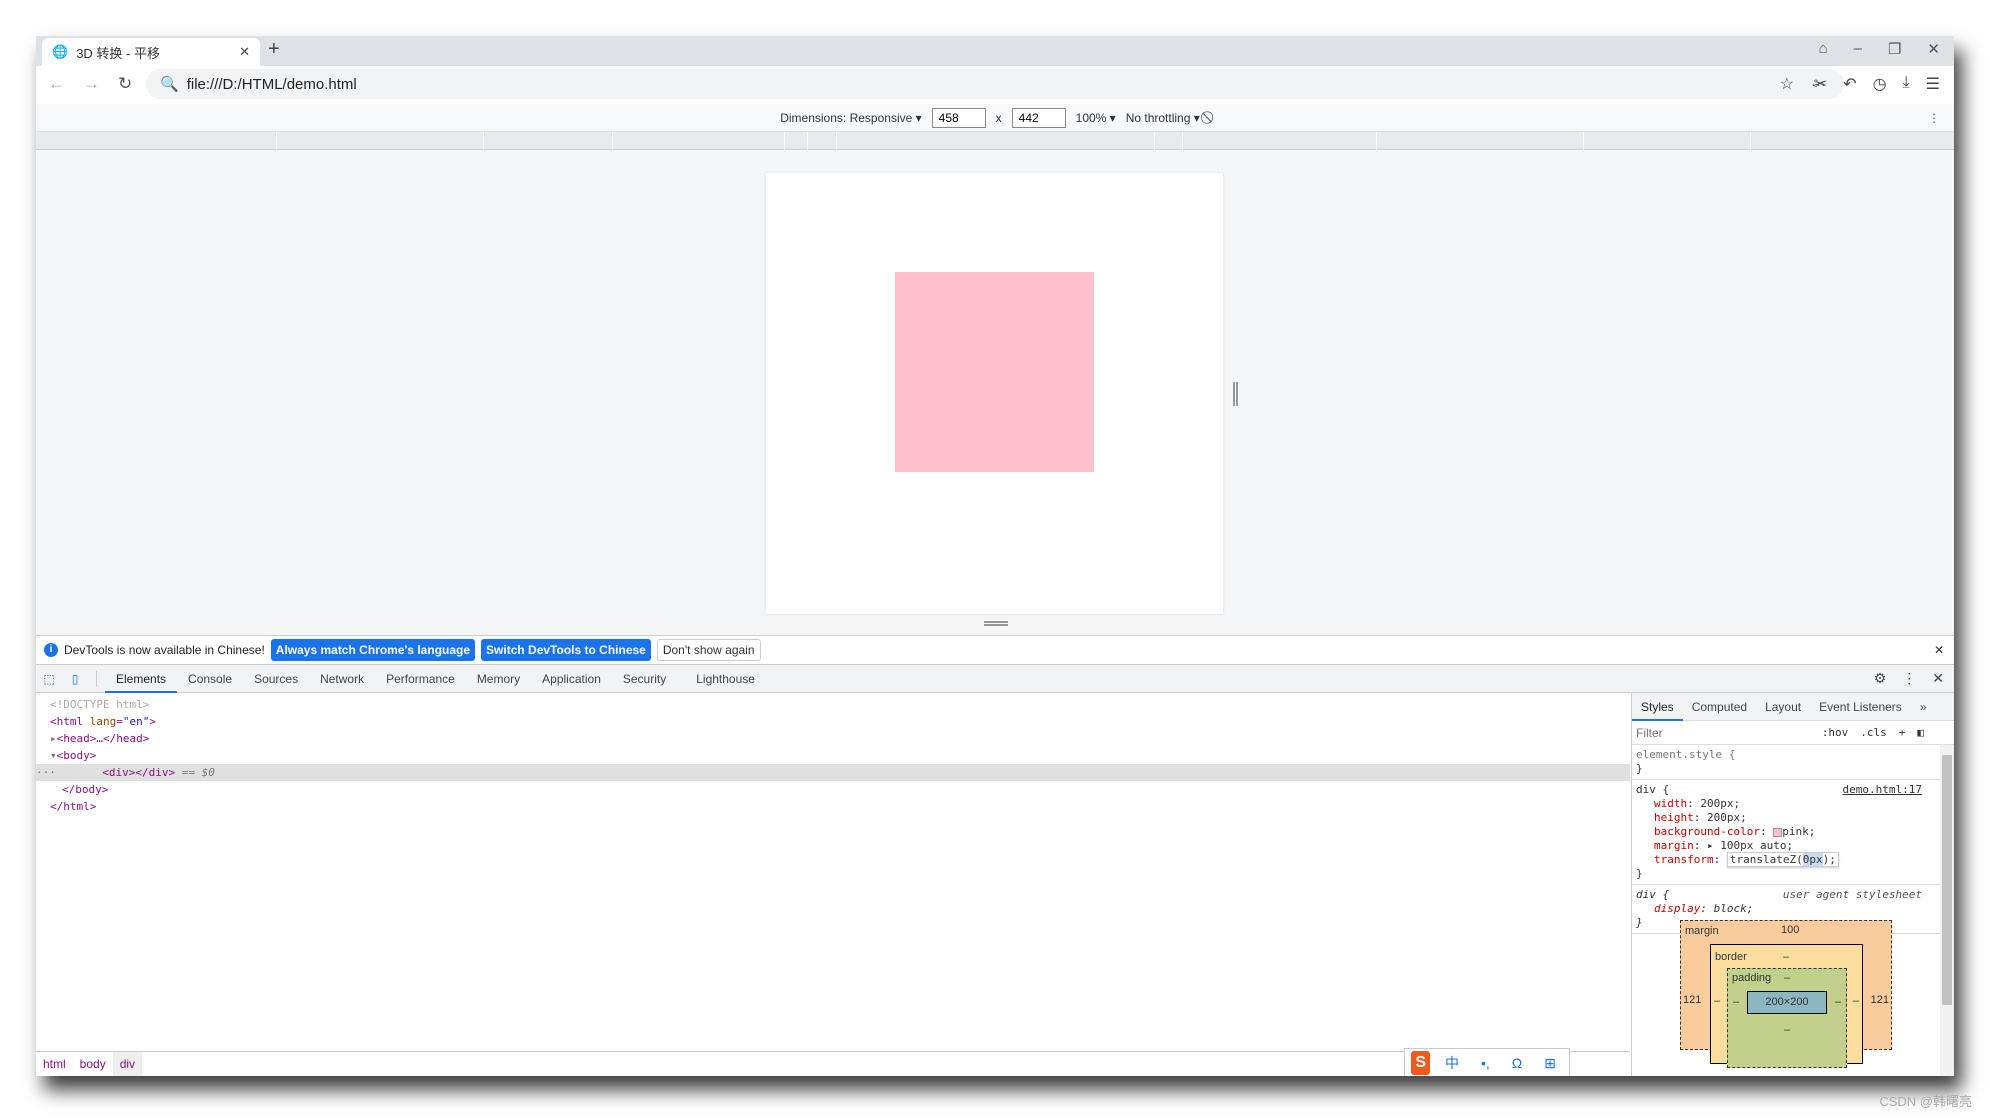 This screenshot has height=1118, width=1990. What do you see at coordinates (1873, 732) in the screenshot?
I see `cls-toggle: .cls` at bounding box center [1873, 732].